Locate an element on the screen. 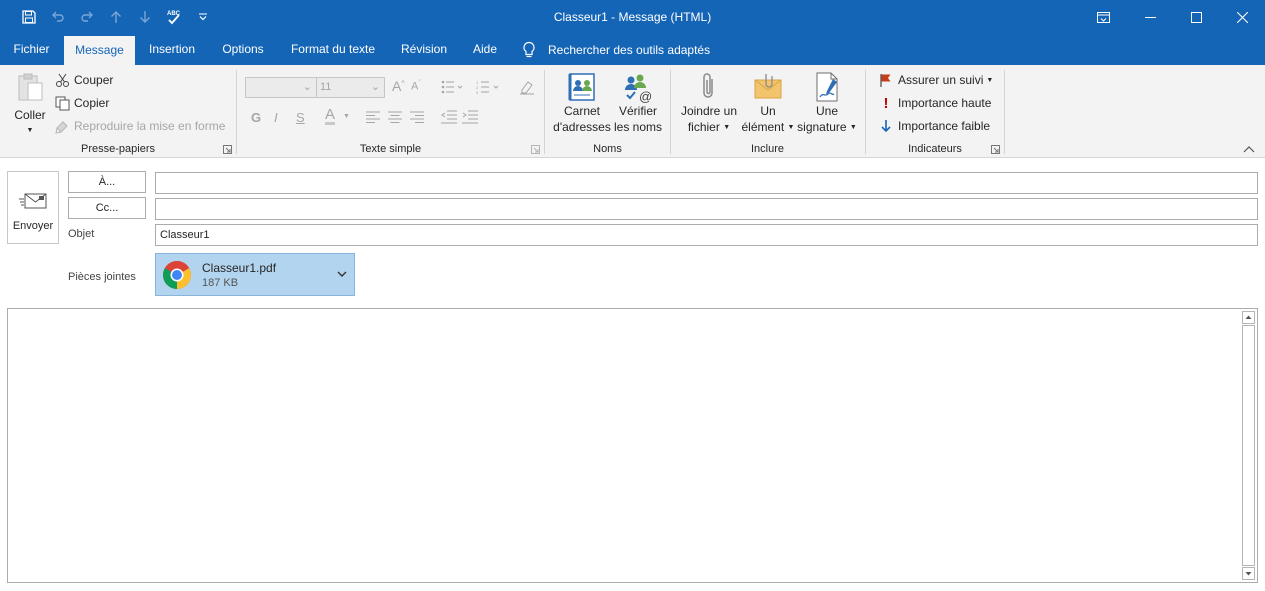  signature-label-1: Une is located at coordinates (826, 111).